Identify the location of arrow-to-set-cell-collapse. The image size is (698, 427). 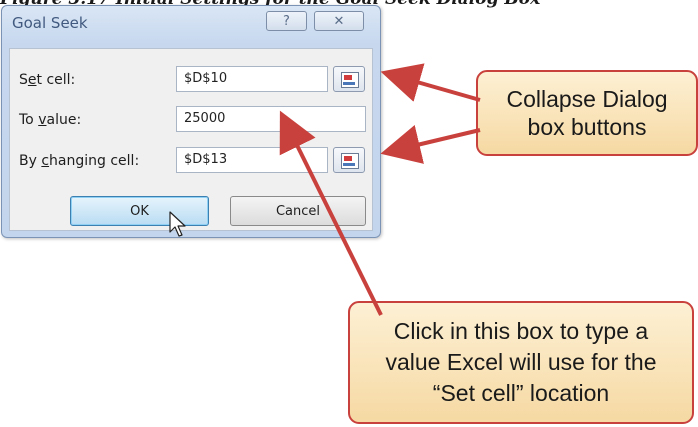
(430, 82).